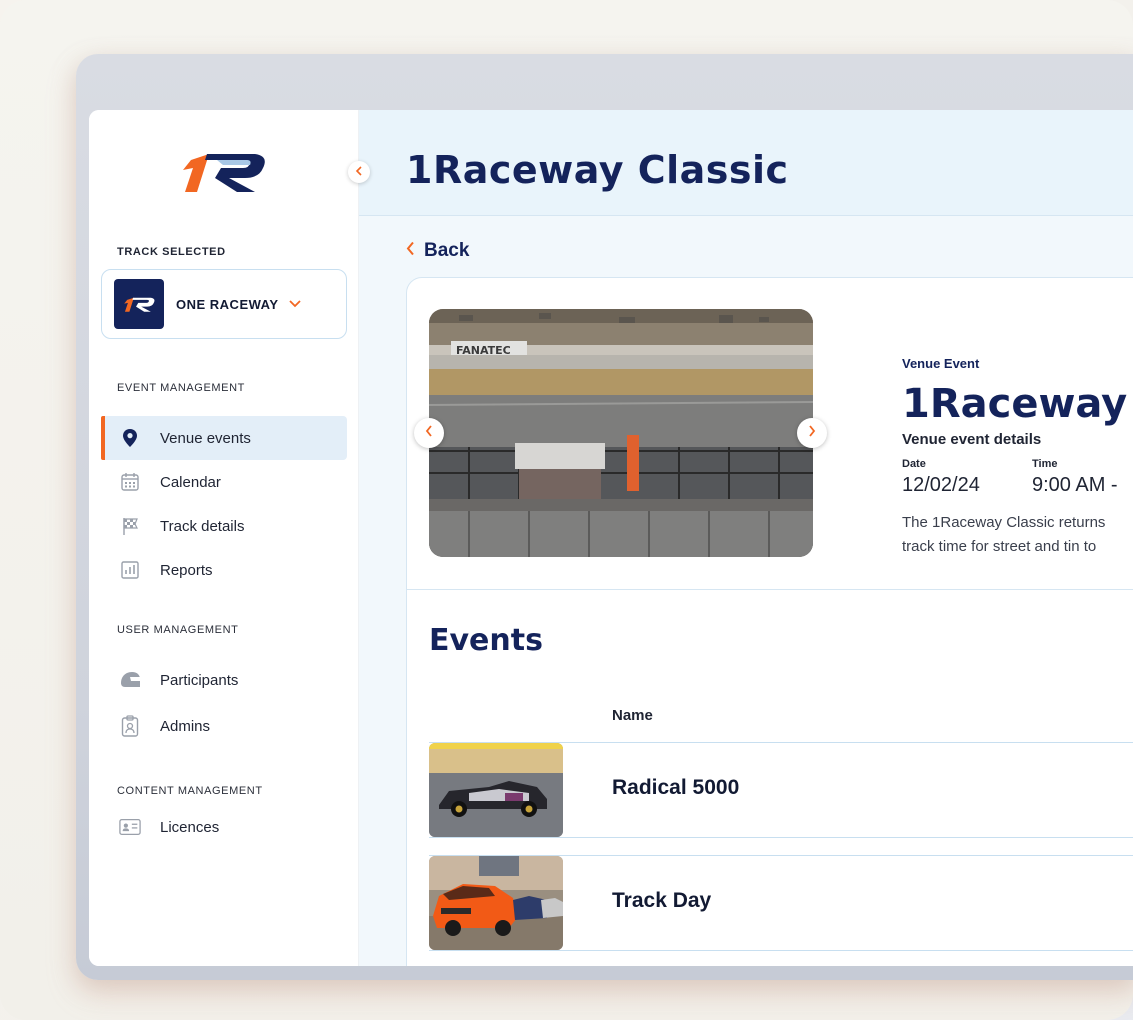  I want to click on sidebar-item-venue-events: Venue events, so click(224, 438).